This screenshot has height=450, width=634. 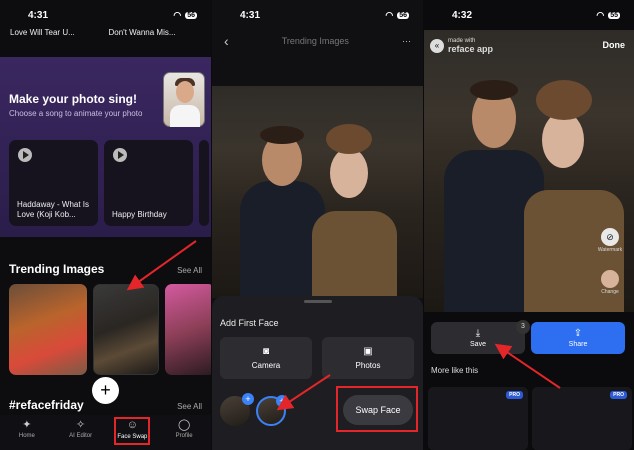 What do you see at coordinates (126, 329) in the screenshot?
I see `trending-image-selected` at bounding box center [126, 329].